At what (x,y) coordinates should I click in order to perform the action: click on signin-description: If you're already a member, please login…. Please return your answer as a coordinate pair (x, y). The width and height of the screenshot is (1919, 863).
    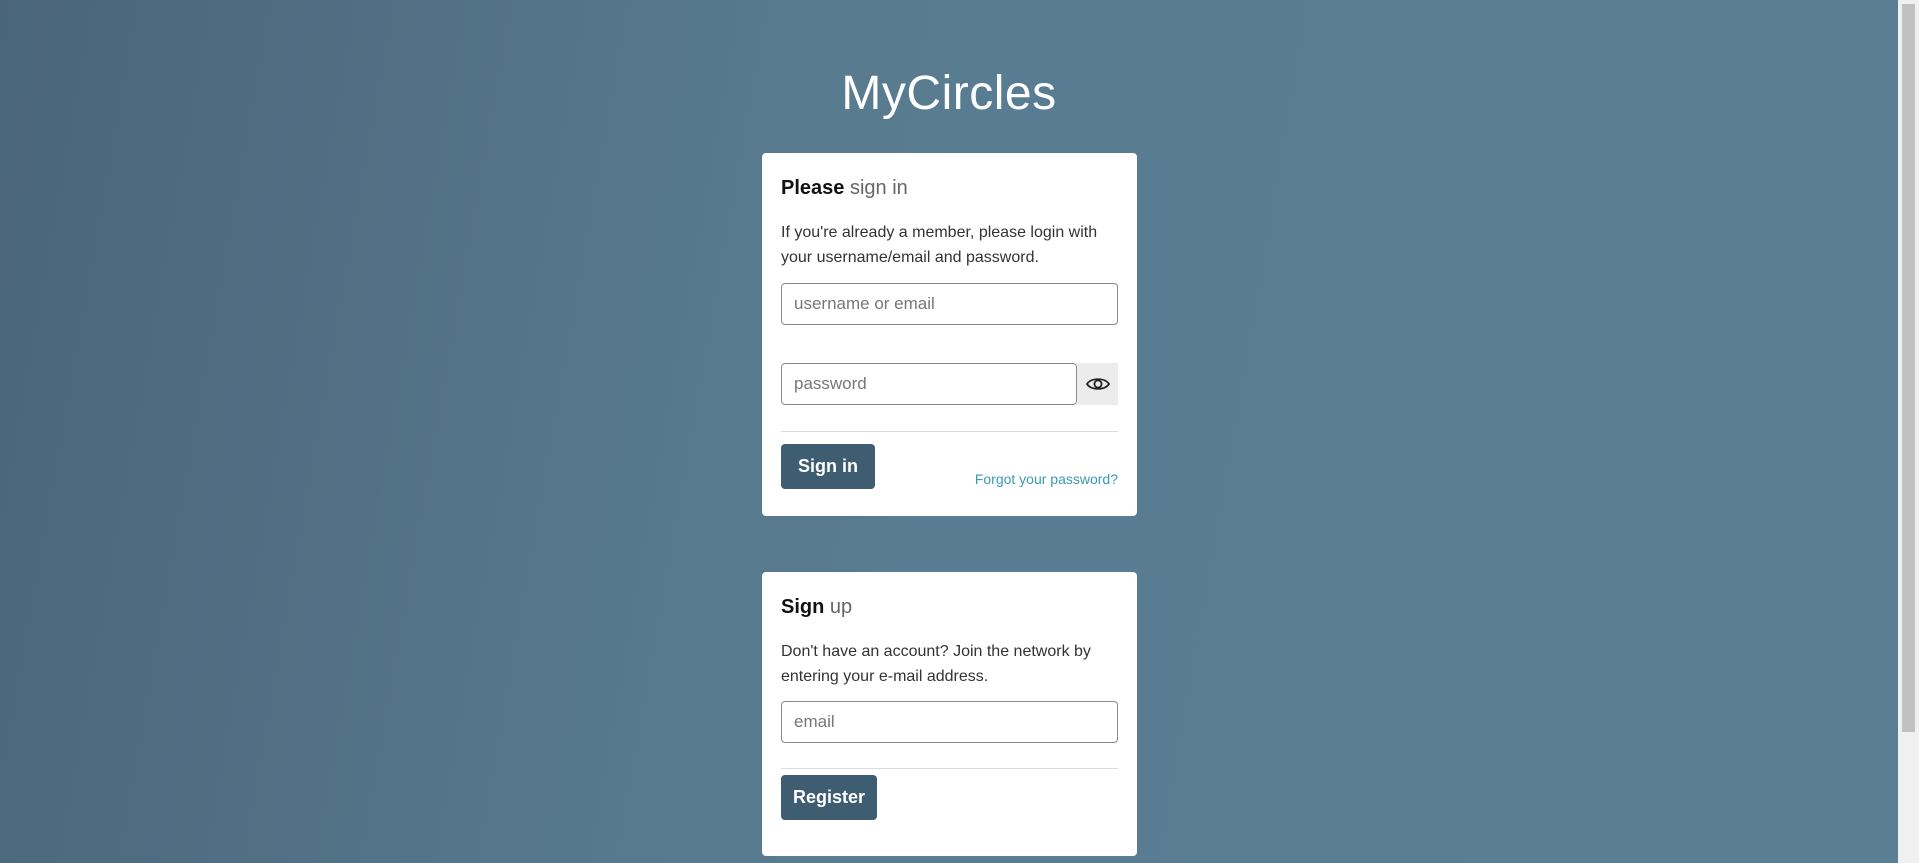
    Looking at the image, I should click on (939, 245).